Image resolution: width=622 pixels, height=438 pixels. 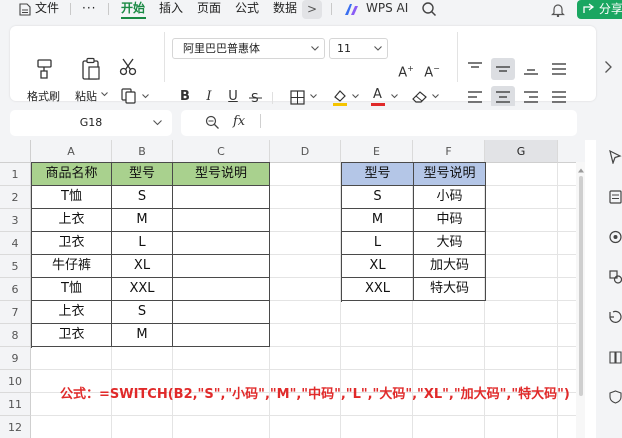 What do you see at coordinates (312, 9) in the screenshot?
I see `more-tabs-button: >` at bounding box center [312, 9].